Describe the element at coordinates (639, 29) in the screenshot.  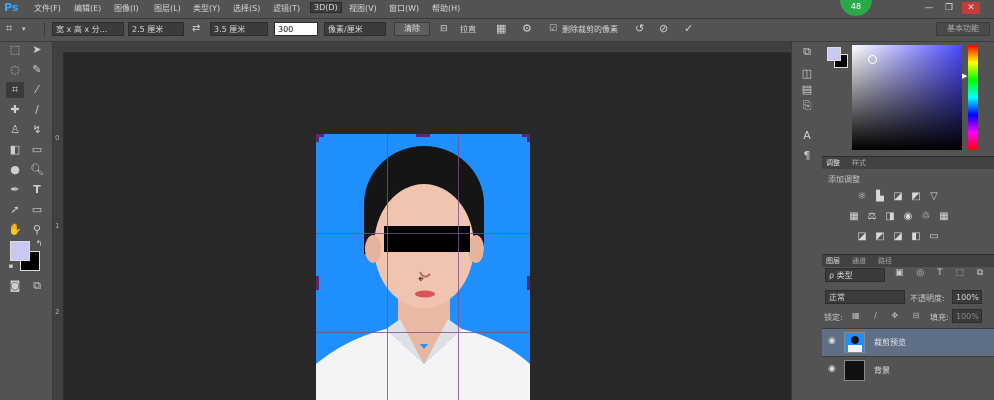
I see `undo-icon: ↺` at that location.